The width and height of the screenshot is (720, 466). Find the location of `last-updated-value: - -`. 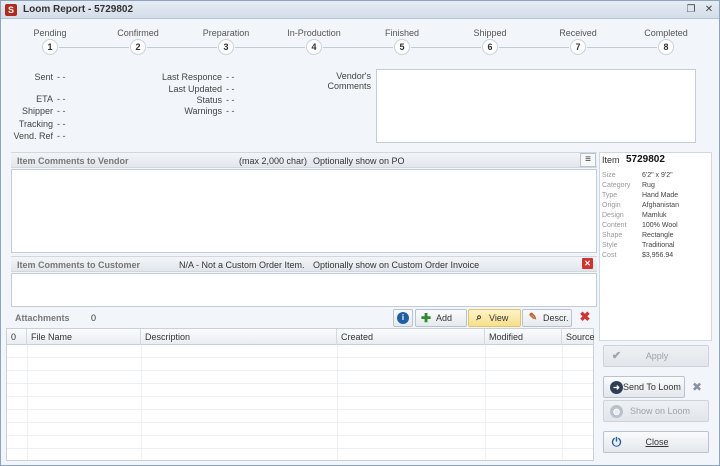

last-updated-value: - - is located at coordinates (230, 89).